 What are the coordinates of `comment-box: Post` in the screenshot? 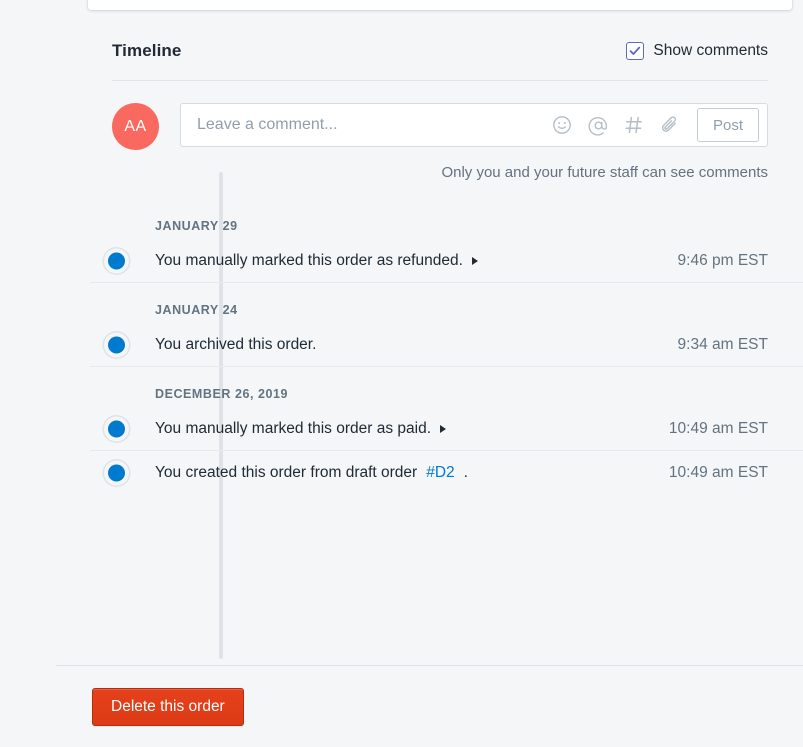 It's located at (474, 125).